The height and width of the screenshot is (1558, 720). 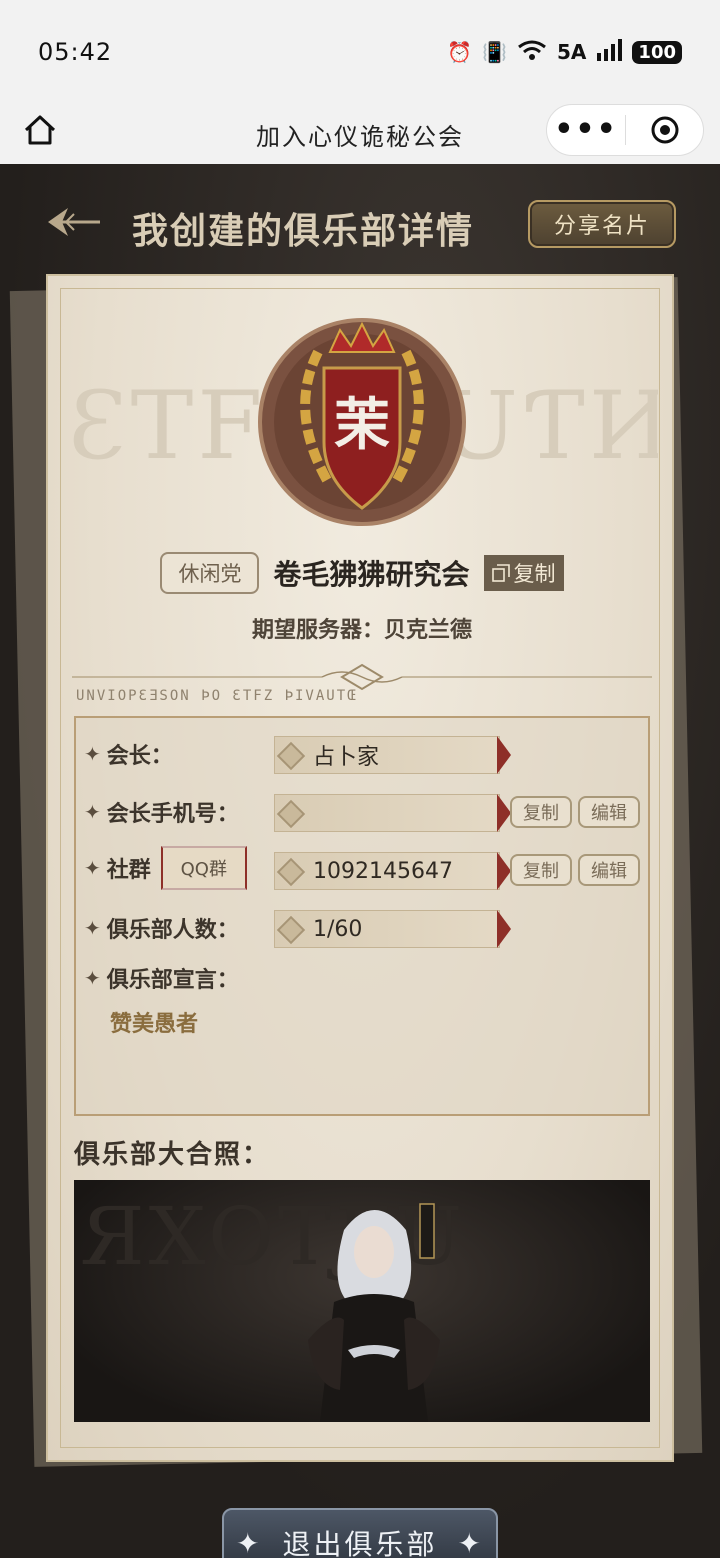 What do you see at coordinates (74, 222) in the screenshot?
I see `back-arrow-icon` at bounding box center [74, 222].